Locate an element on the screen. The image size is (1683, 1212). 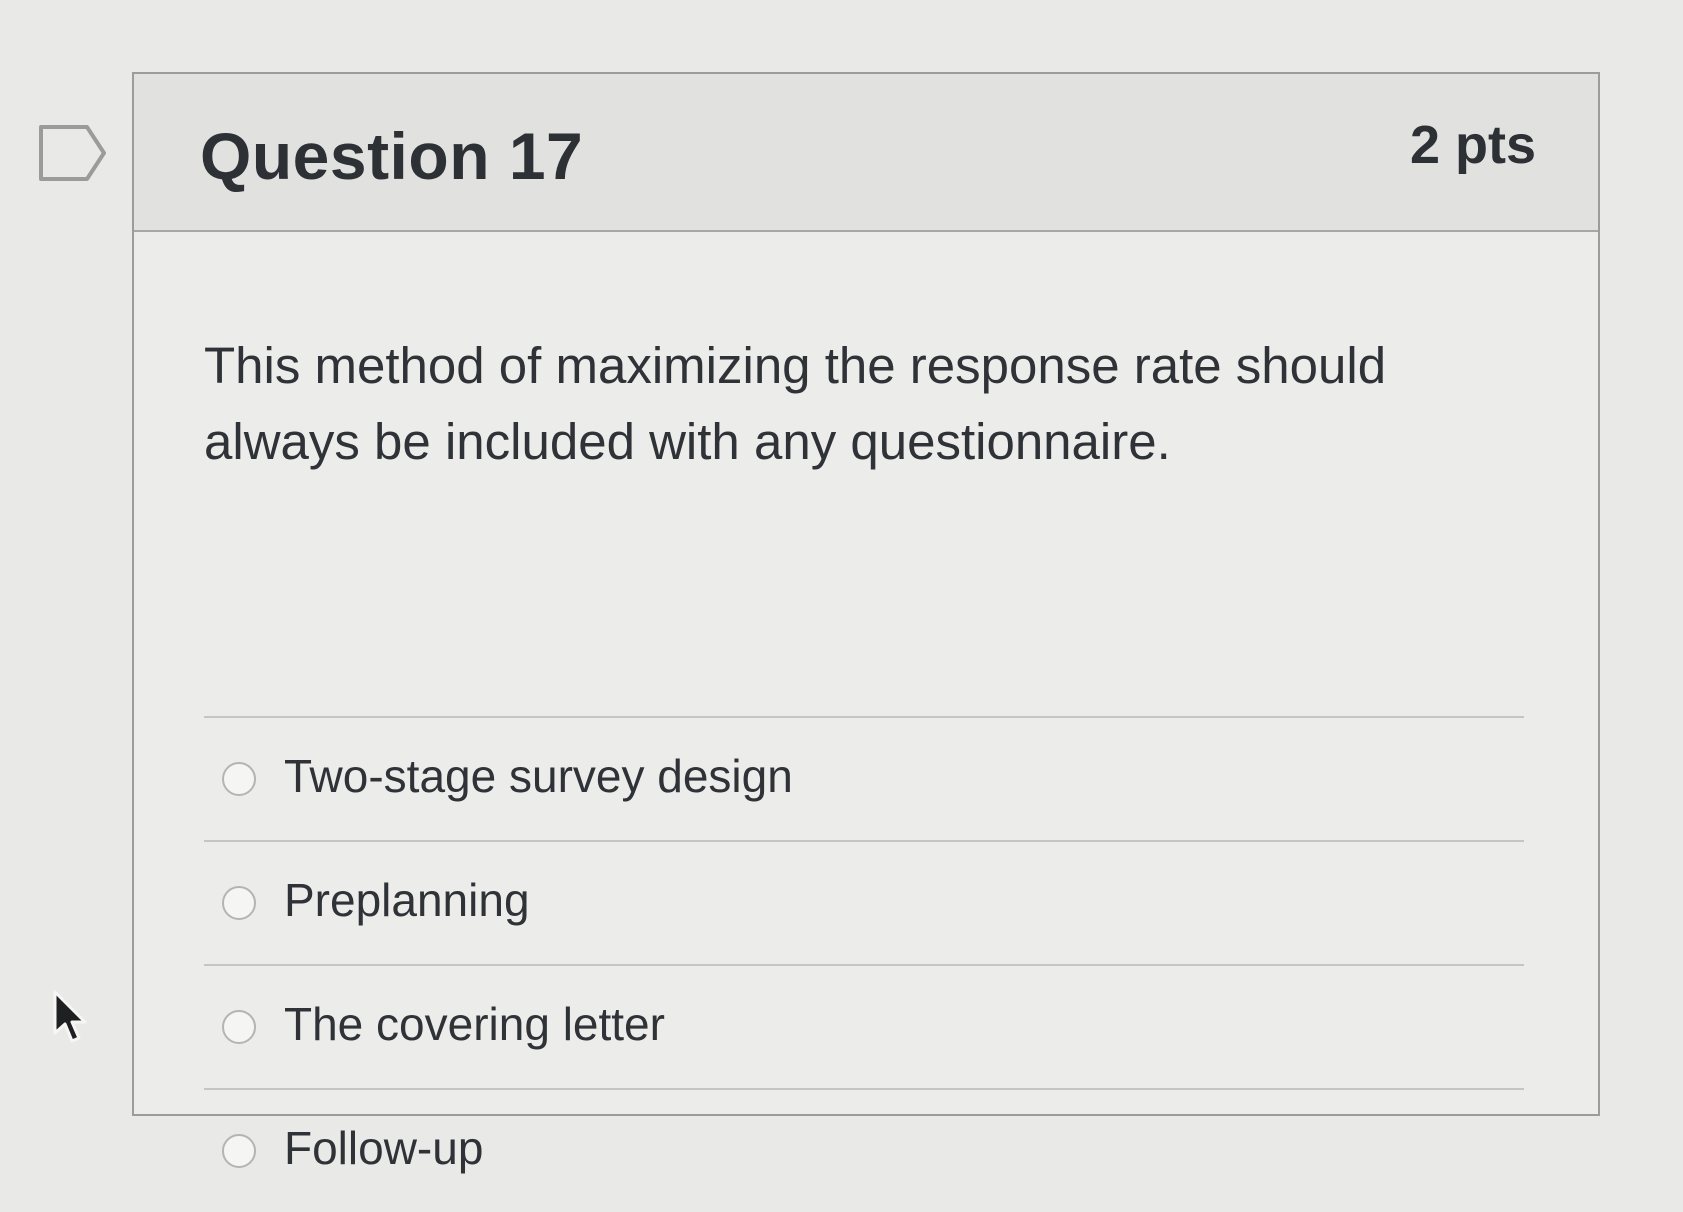
flag-question-icon is located at coordinates (73, 153).